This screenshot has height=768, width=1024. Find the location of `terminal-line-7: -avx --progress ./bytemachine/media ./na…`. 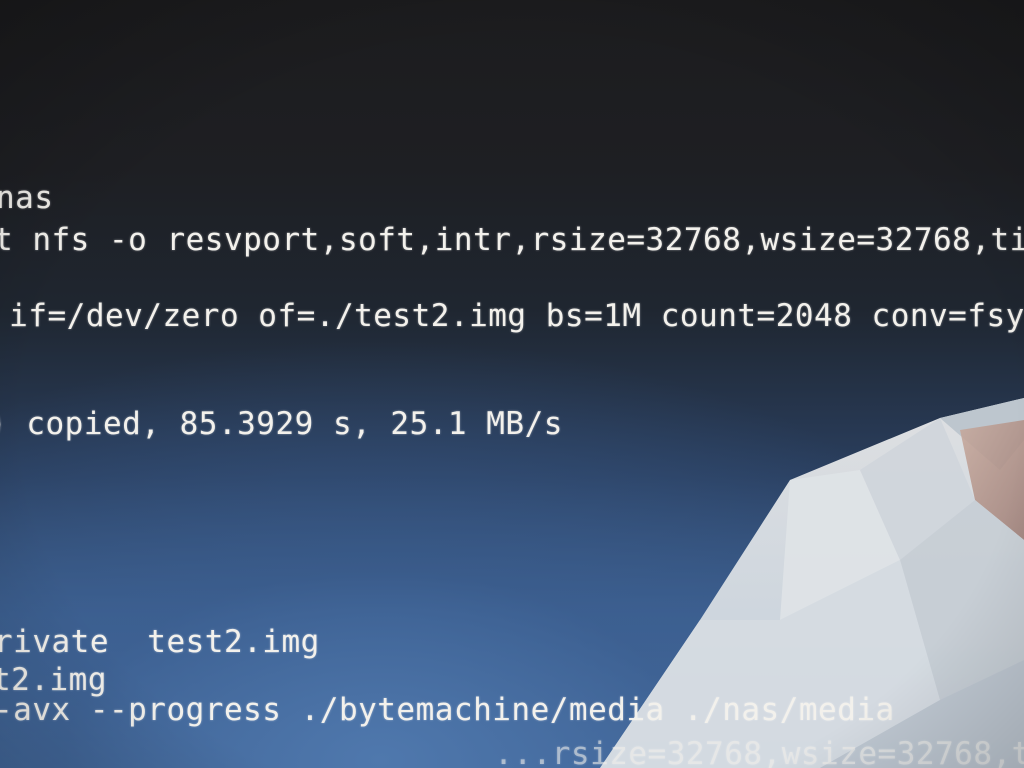

terminal-line-7: -avx --progress ./bytemachine/media ./na… is located at coordinates (447, 710).